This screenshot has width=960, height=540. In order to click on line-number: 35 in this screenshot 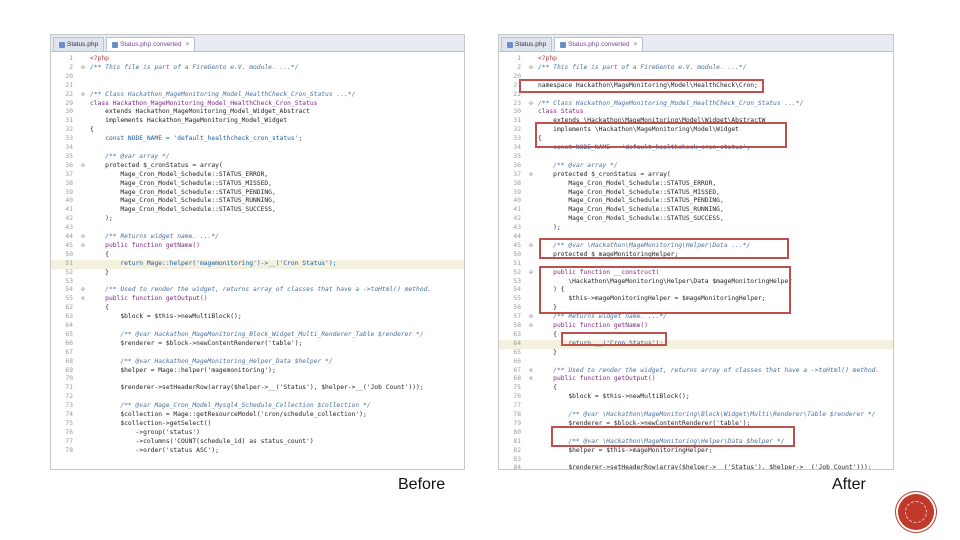, I will do `click(69, 156)`.